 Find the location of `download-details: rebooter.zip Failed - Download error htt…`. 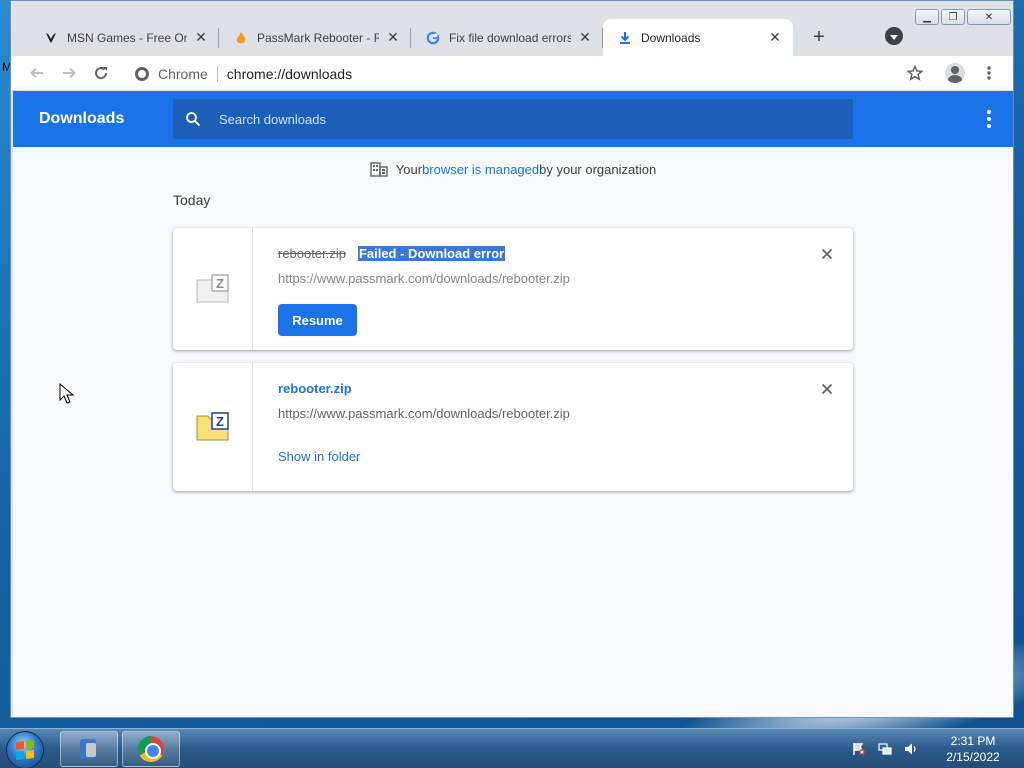

download-details: rebooter.zip Failed - Download error htt… is located at coordinates (540, 282).